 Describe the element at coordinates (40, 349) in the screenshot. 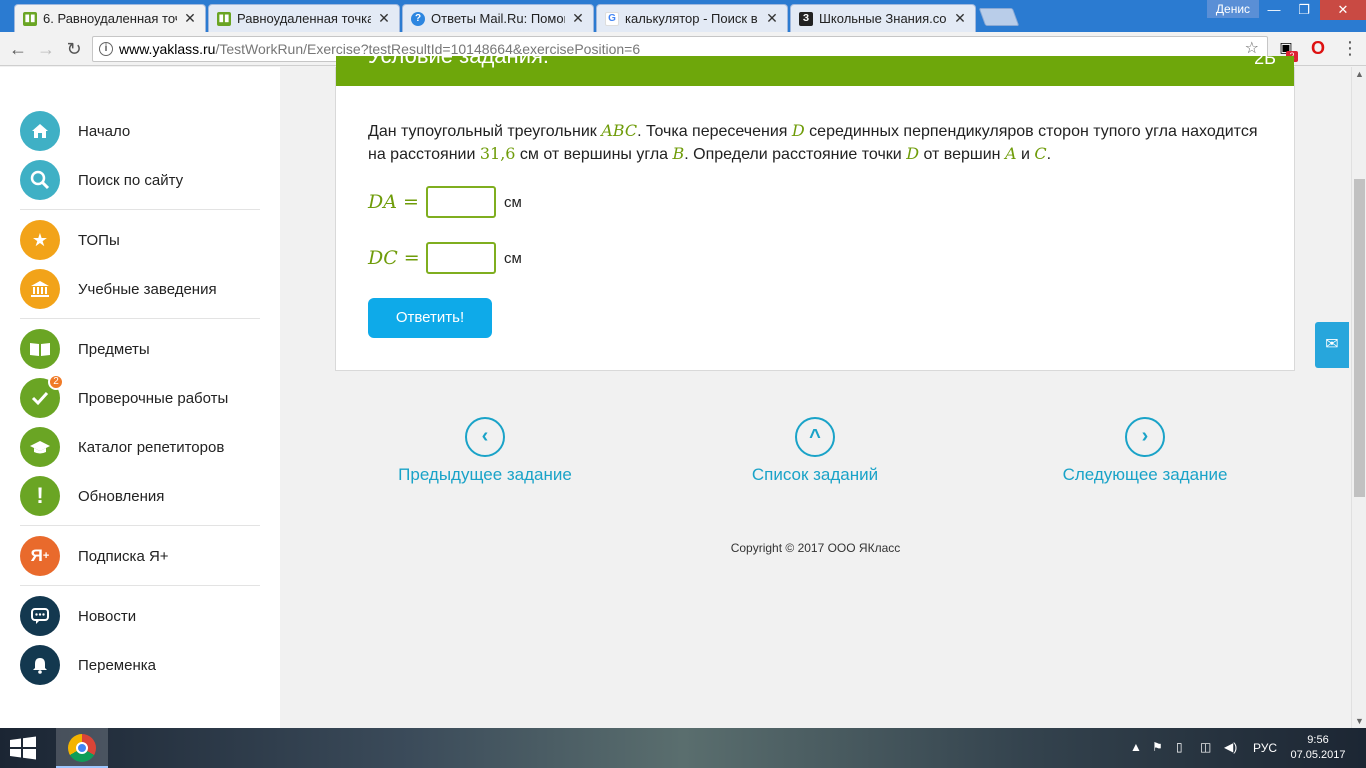

I see `book-icon` at that location.